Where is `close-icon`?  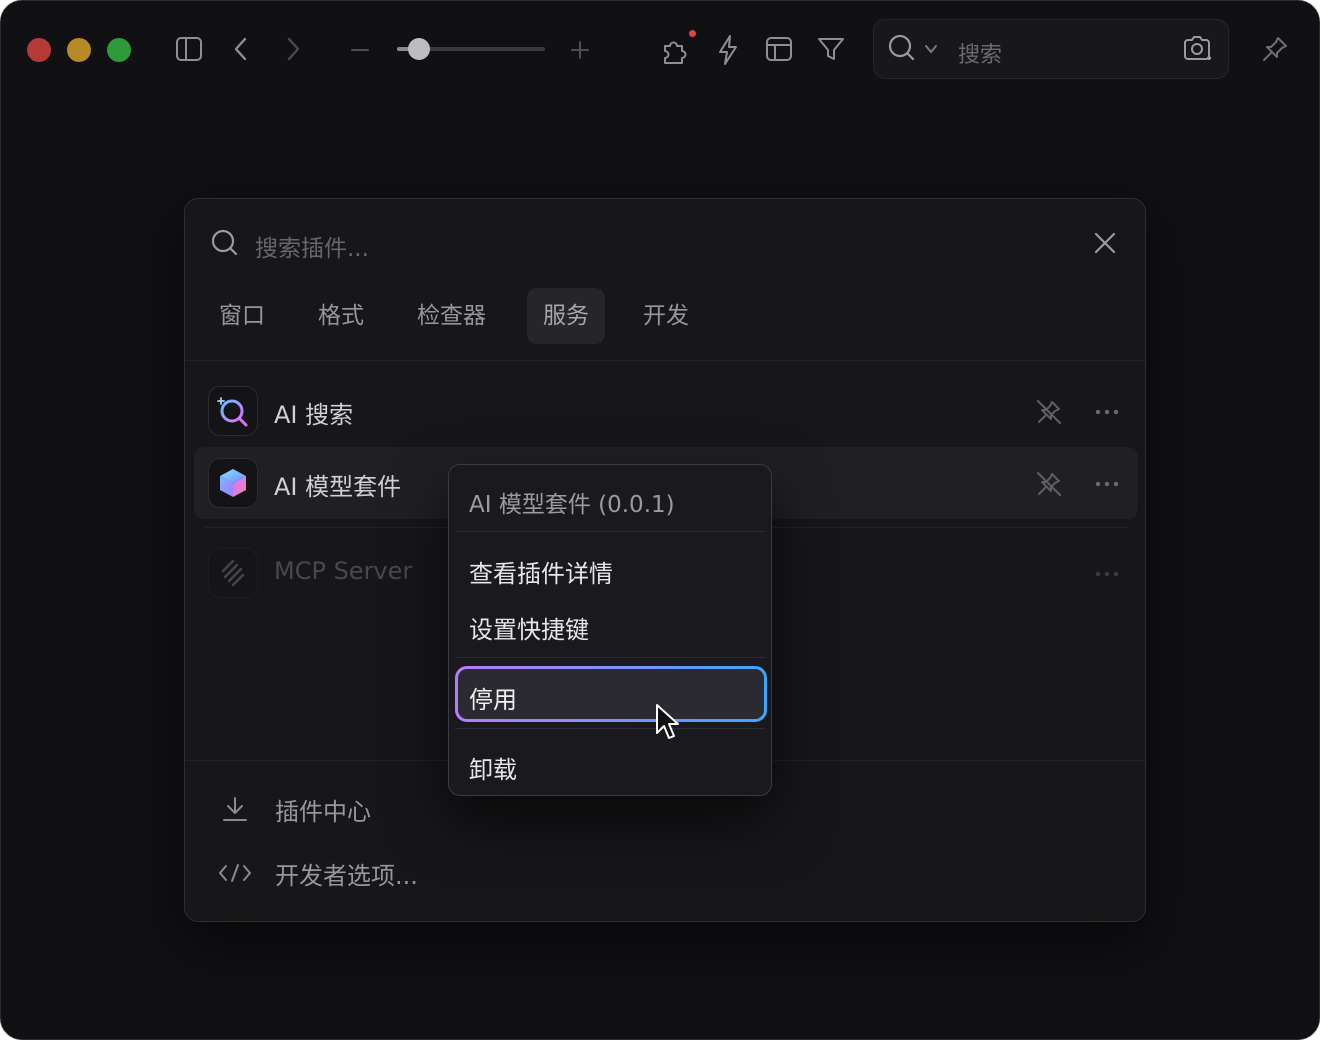 close-icon is located at coordinates (1105, 243).